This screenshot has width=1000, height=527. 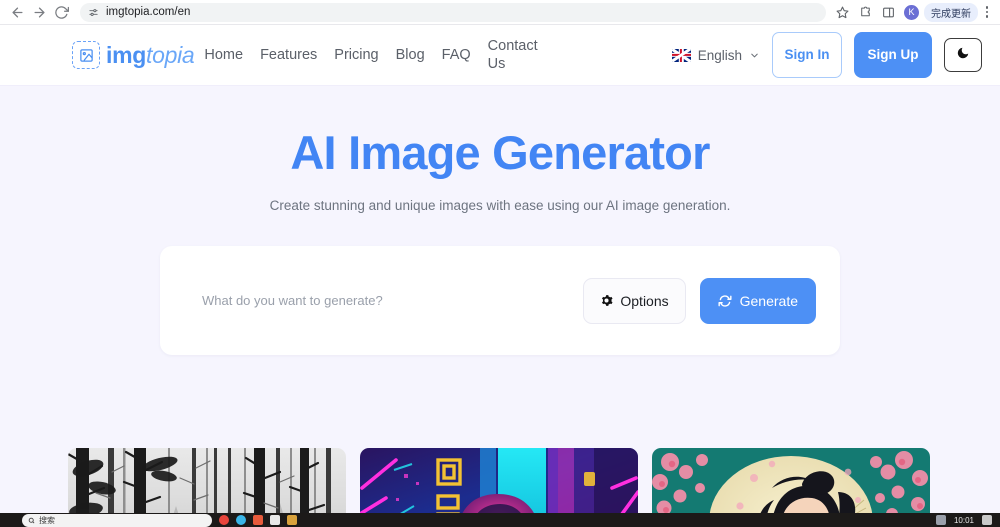 I want to click on reload-icon, so click(x=61, y=12).